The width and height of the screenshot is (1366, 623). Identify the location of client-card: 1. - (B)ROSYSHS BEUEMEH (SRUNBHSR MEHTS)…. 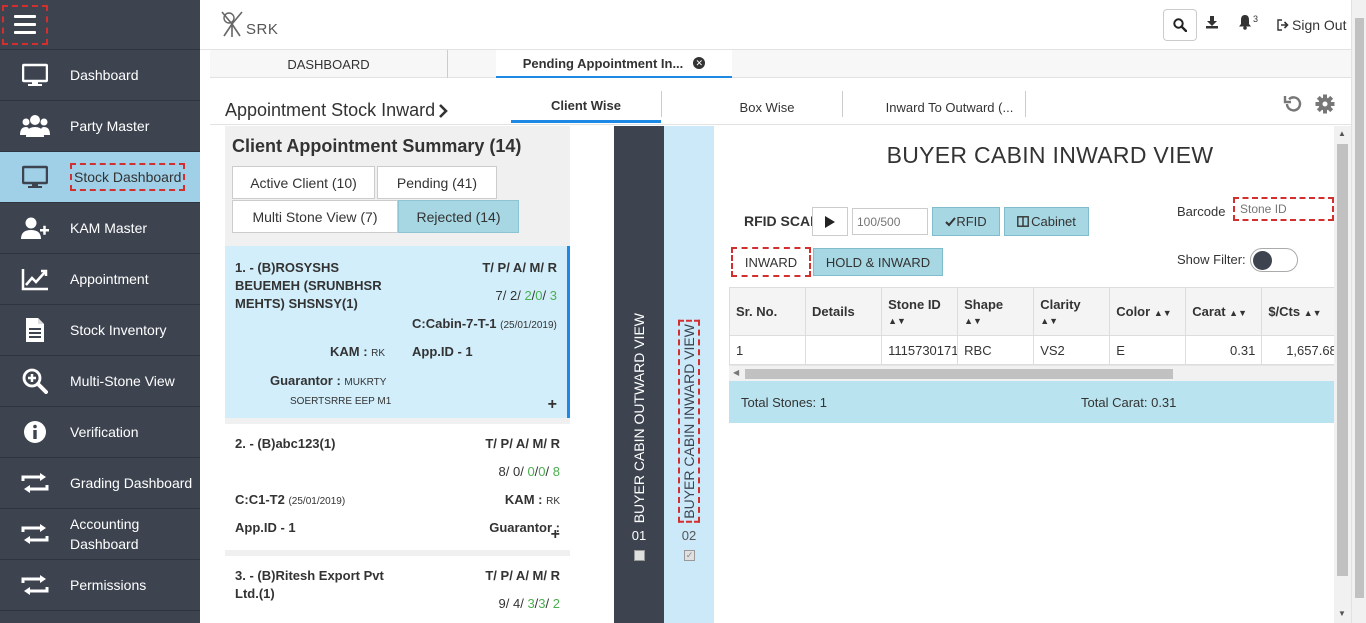
(397, 332).